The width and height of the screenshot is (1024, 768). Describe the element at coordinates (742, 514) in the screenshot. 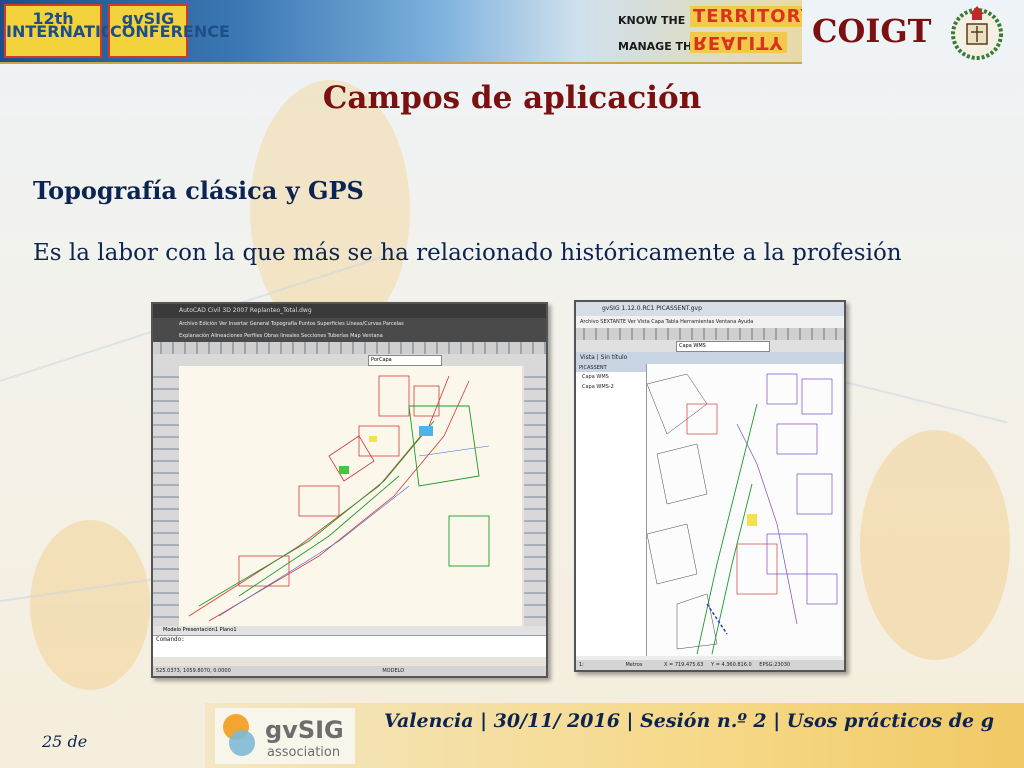

I see `gvsig-cadastral-map` at that location.